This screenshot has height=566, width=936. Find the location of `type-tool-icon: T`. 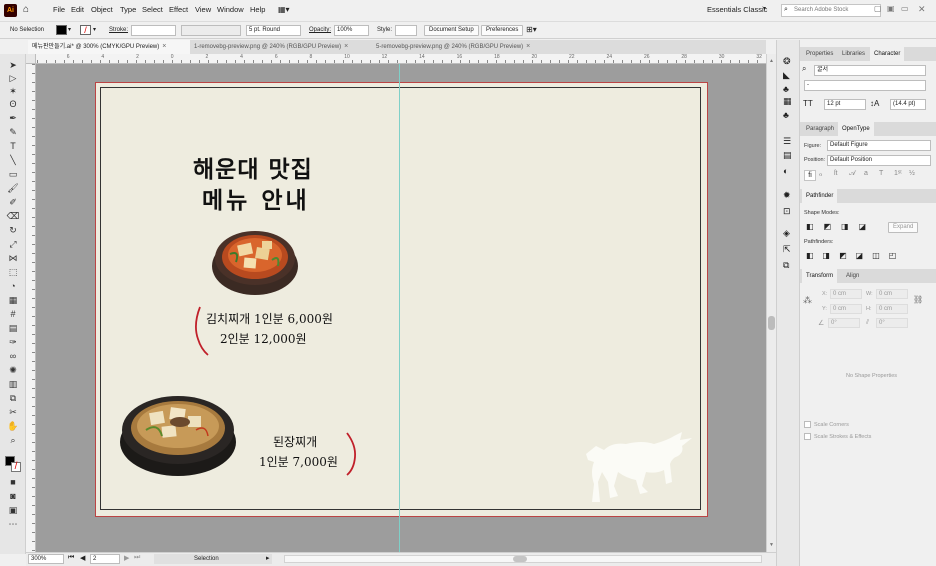

type-tool-icon: T is located at coordinates (13, 146).